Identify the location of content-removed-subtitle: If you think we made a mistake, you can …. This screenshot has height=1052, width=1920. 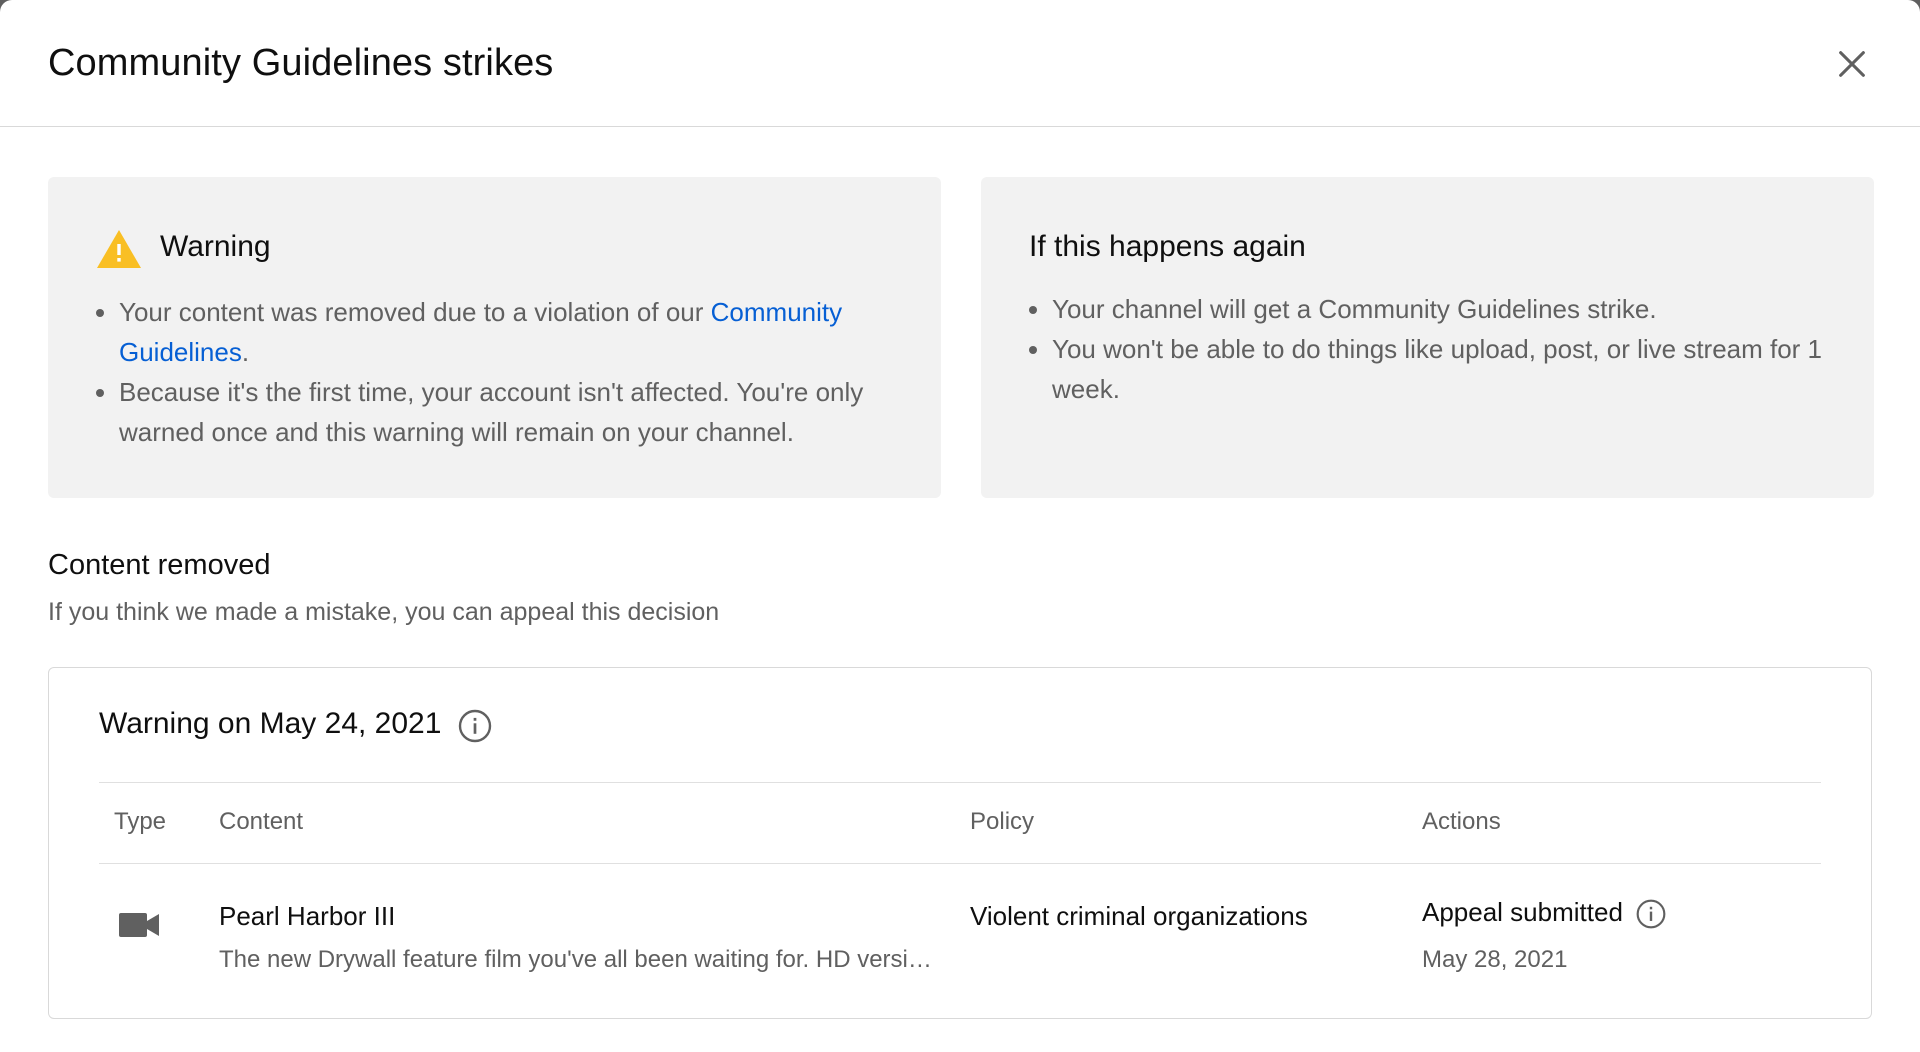
(384, 612).